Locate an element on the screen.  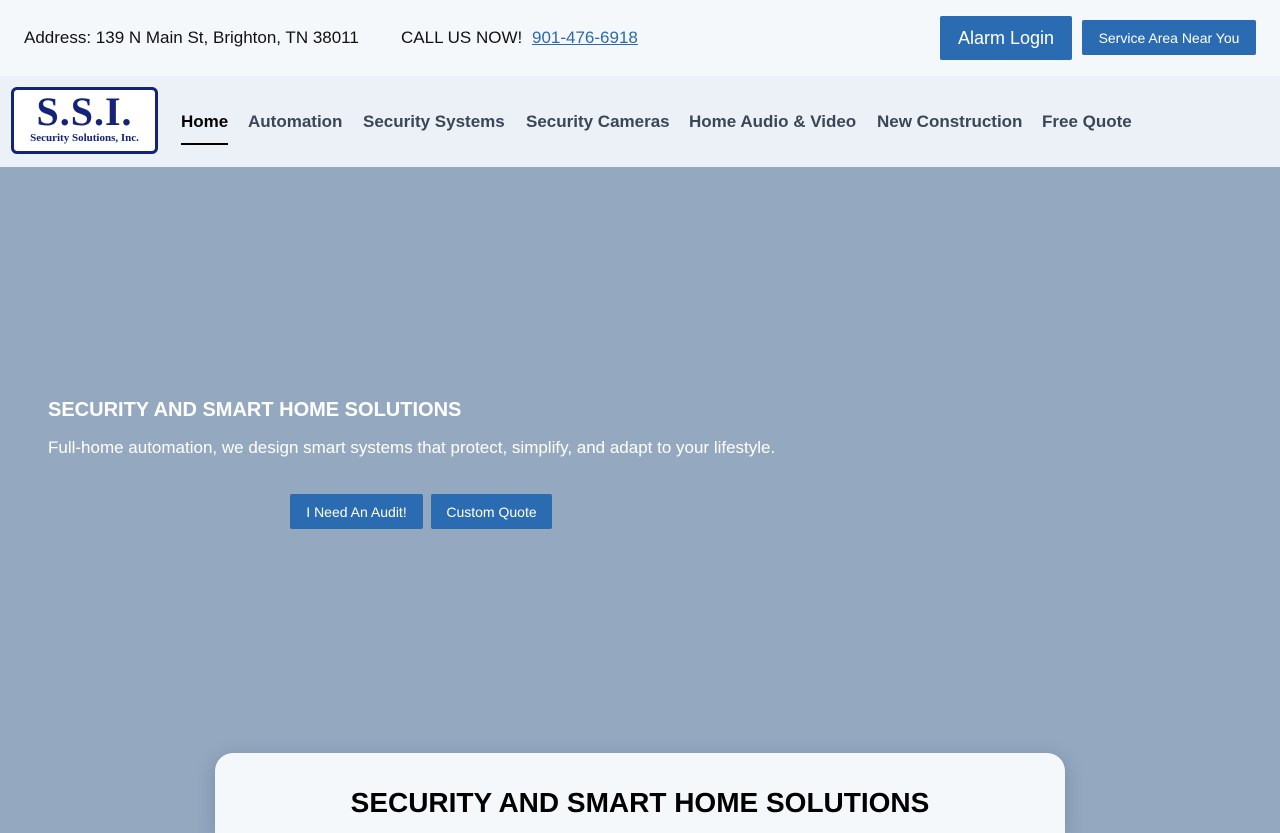
service-area-button: Service Area Near You is located at coordinates (1169, 37).